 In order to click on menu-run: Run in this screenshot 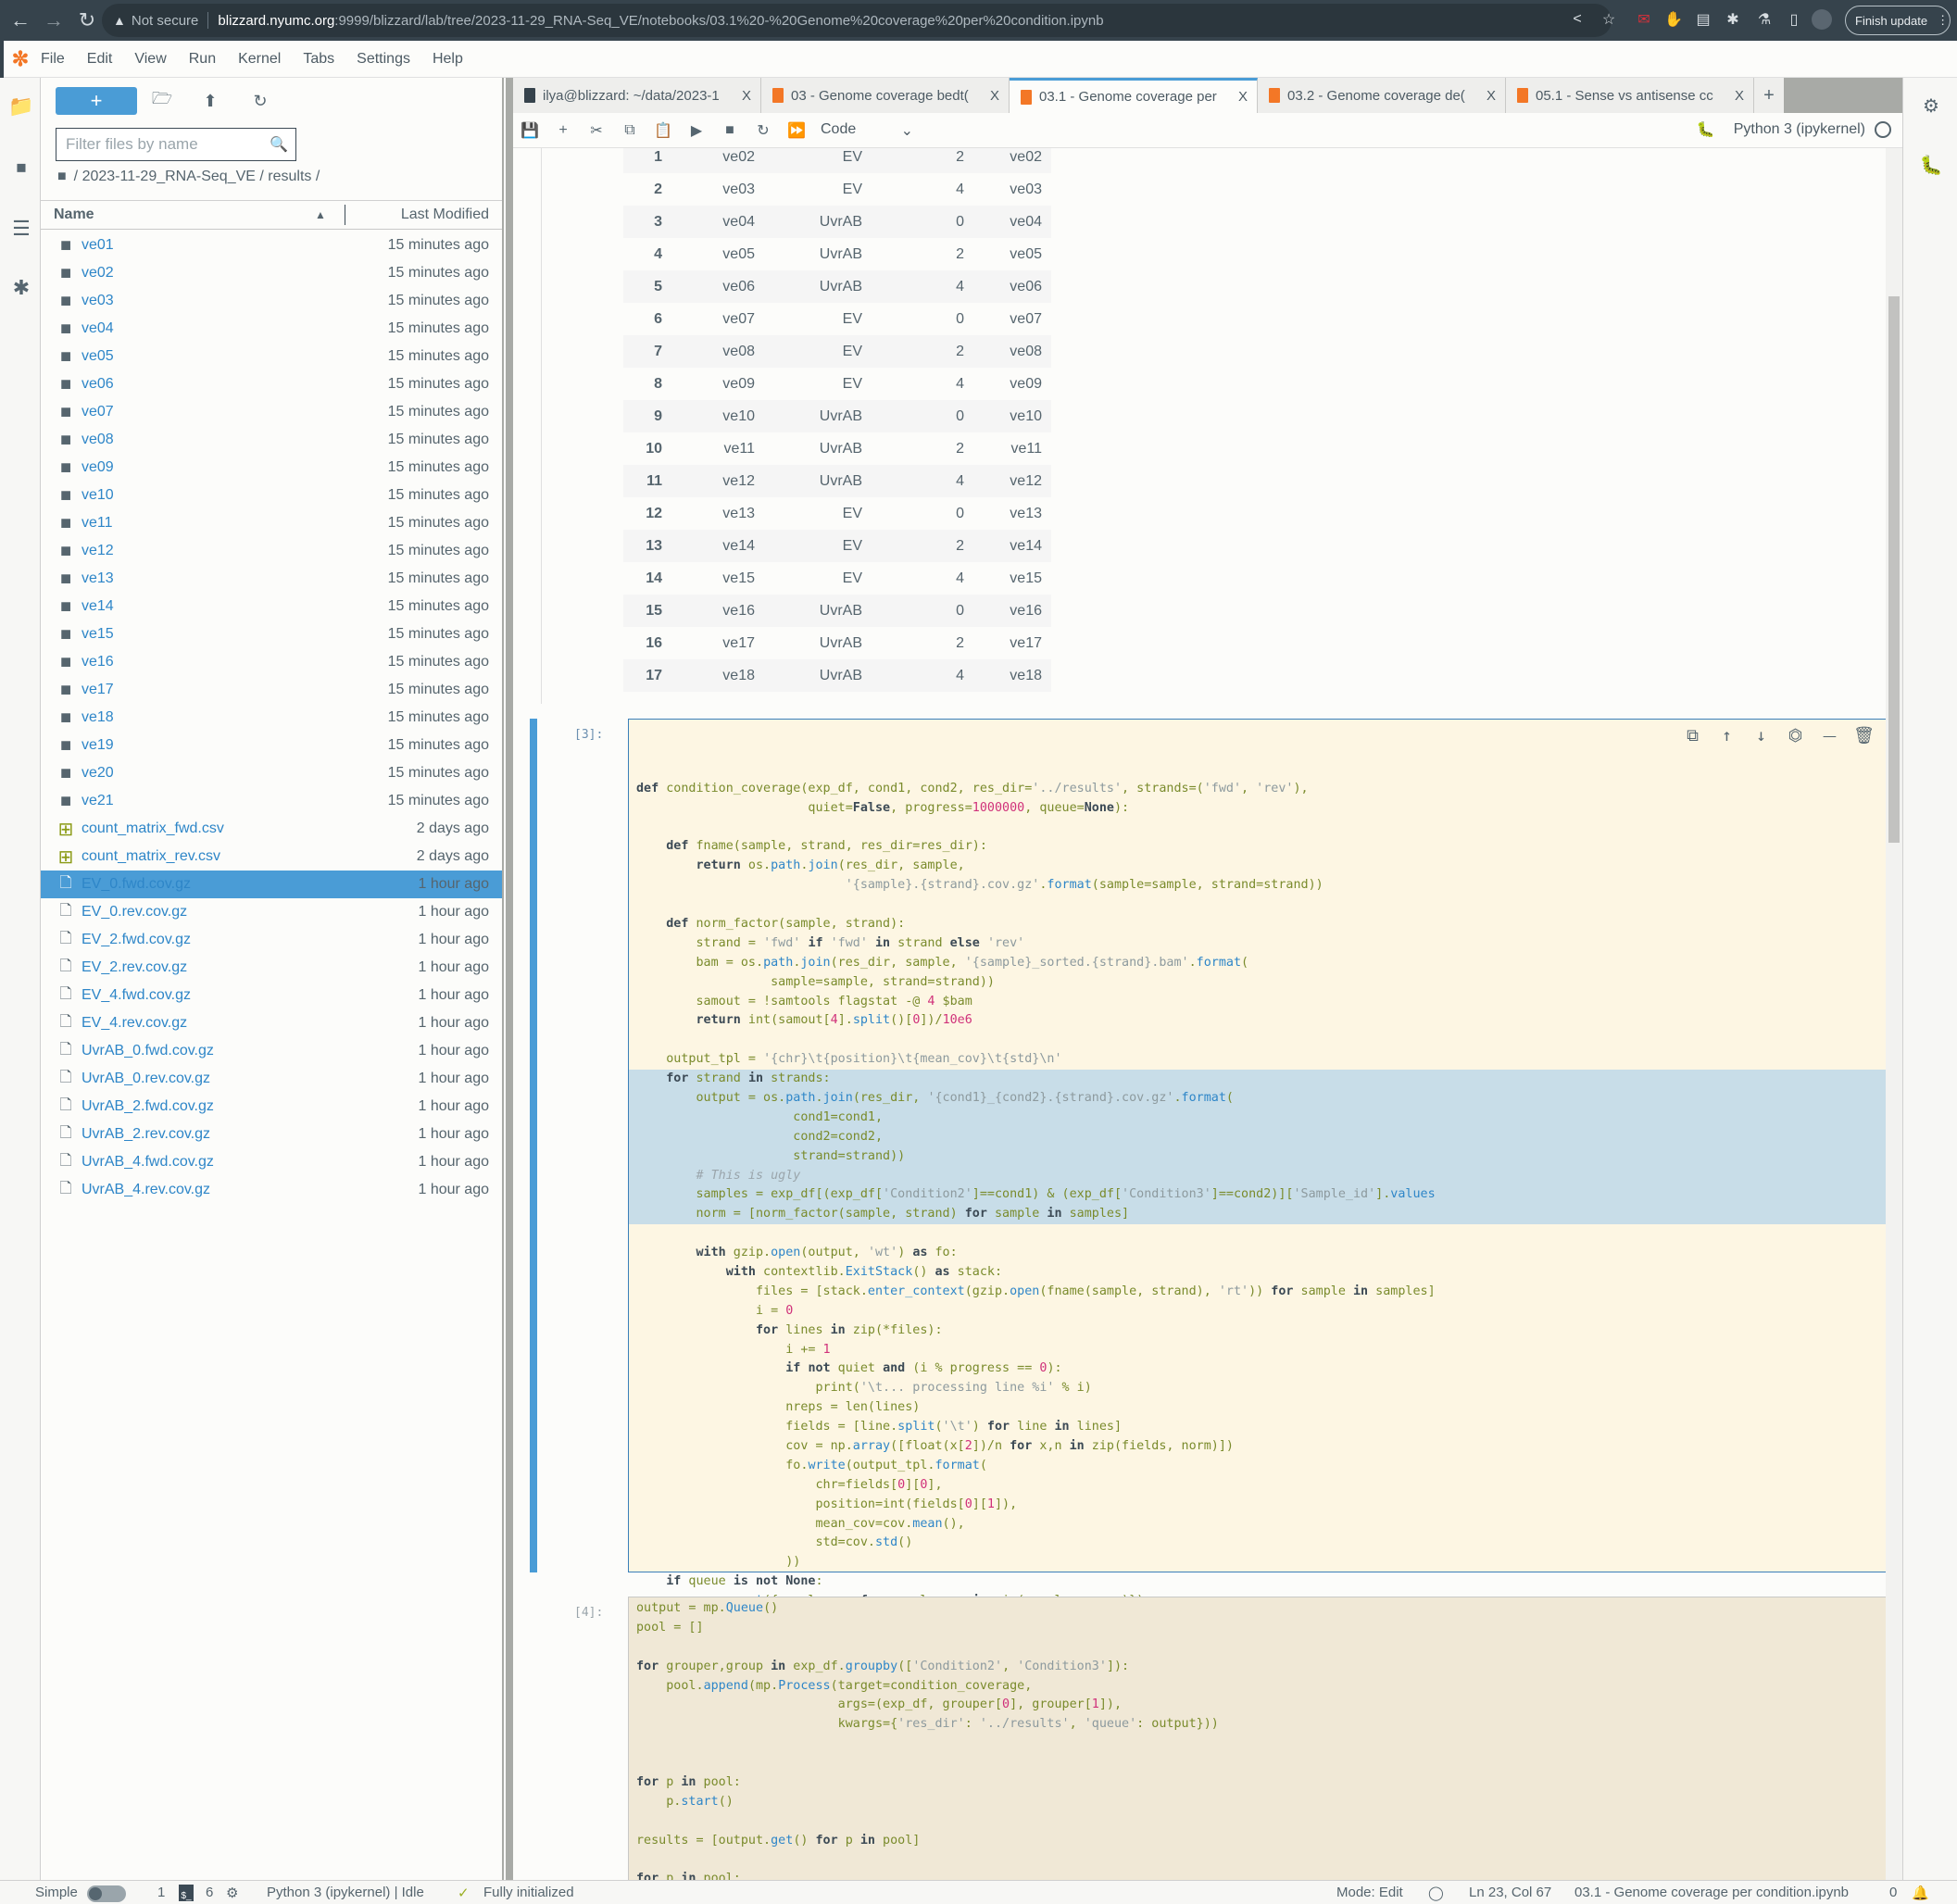, I will do `click(202, 59)`.